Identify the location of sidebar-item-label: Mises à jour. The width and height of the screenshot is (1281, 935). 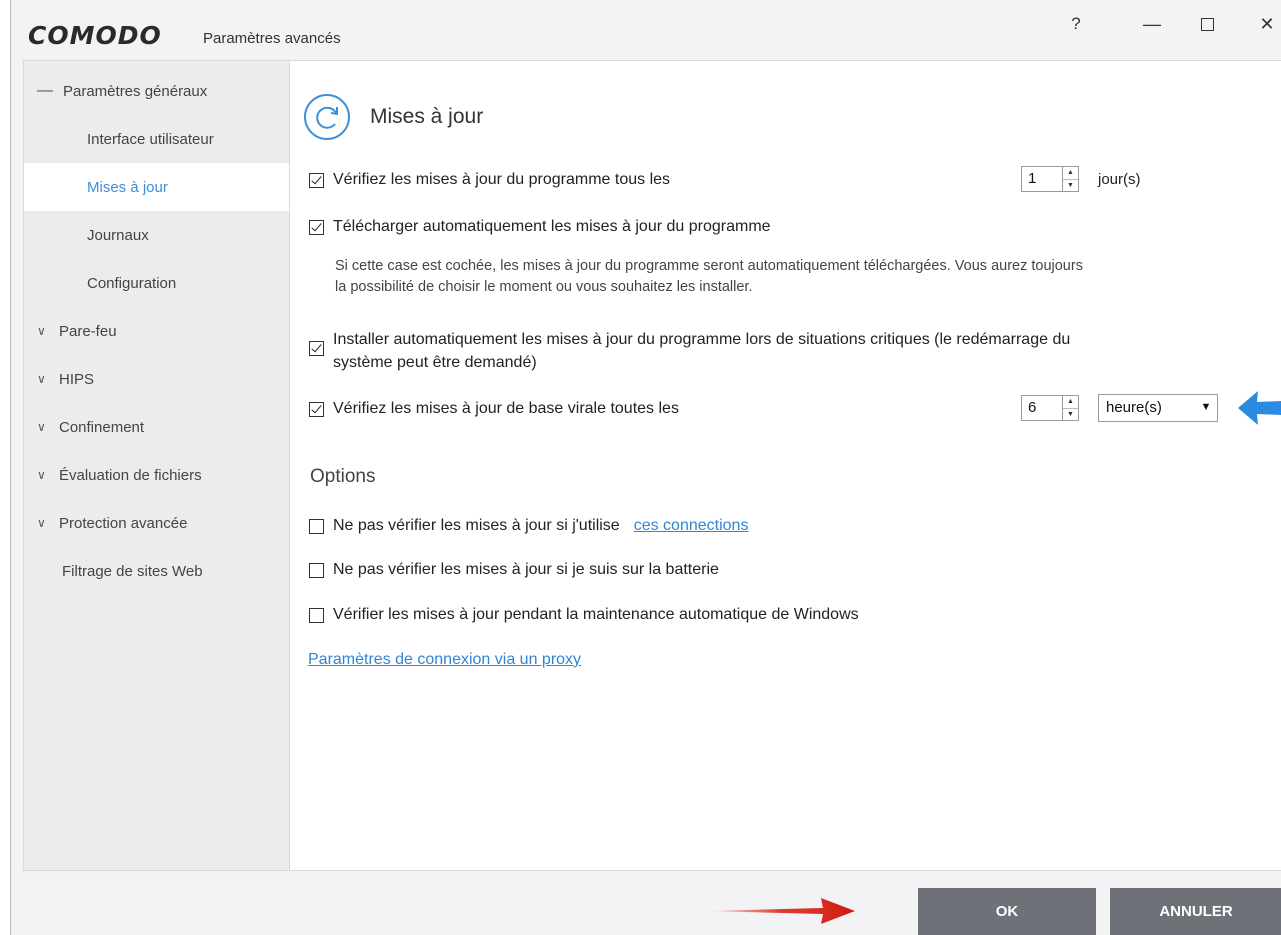
(127, 187).